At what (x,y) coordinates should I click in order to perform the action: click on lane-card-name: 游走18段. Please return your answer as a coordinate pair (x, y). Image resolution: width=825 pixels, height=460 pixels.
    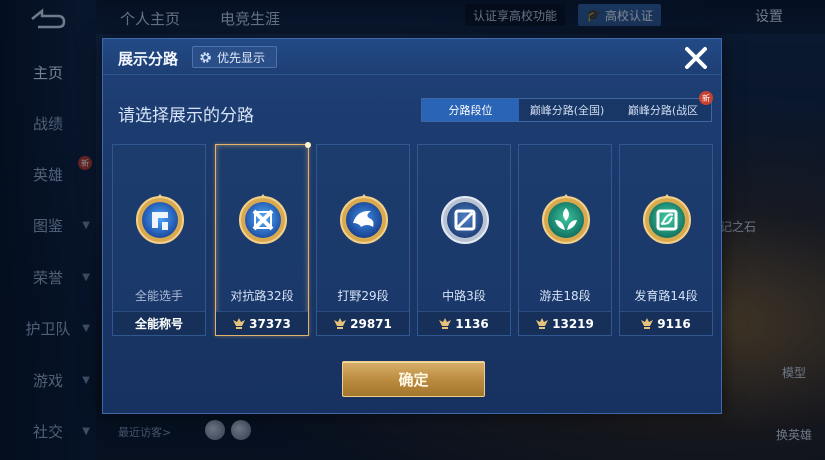
    Looking at the image, I should click on (565, 296).